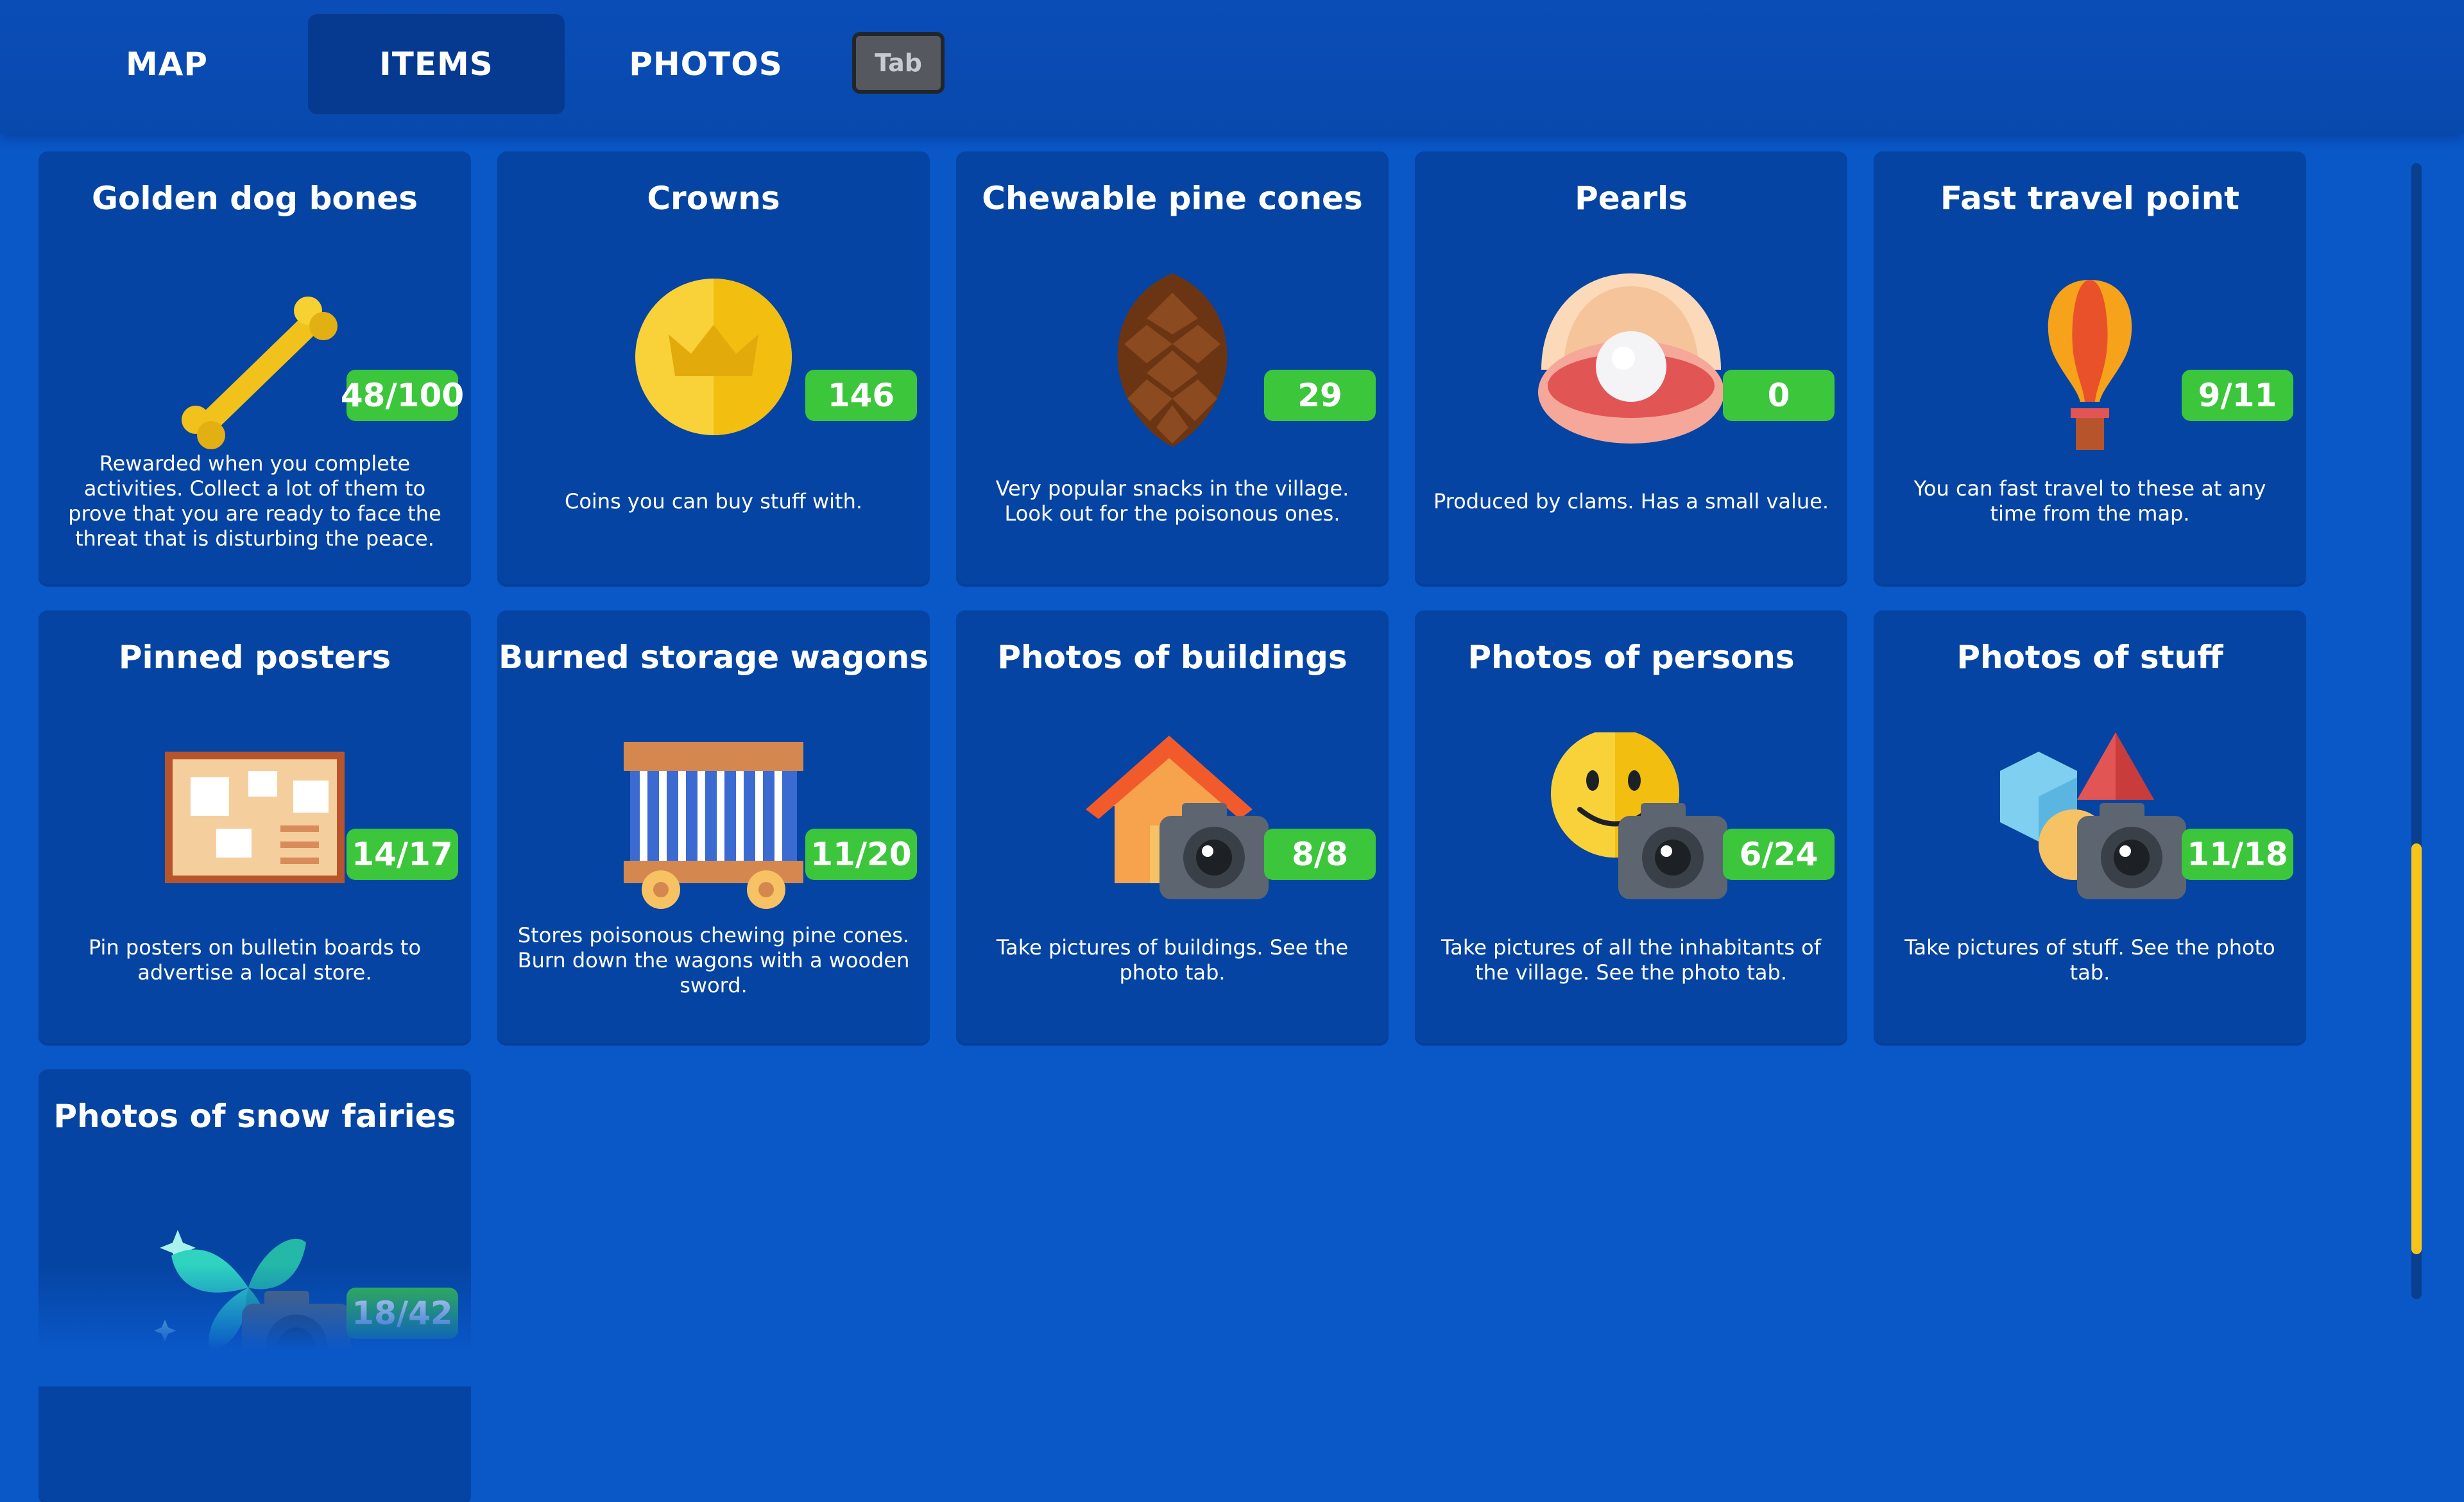 This screenshot has width=2464, height=1502. I want to click on item-title: Fast travel point, so click(2090, 199).